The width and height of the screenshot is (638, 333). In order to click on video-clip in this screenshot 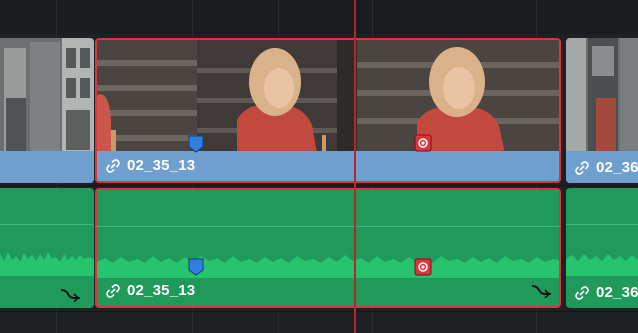, I will do `click(47, 110)`.